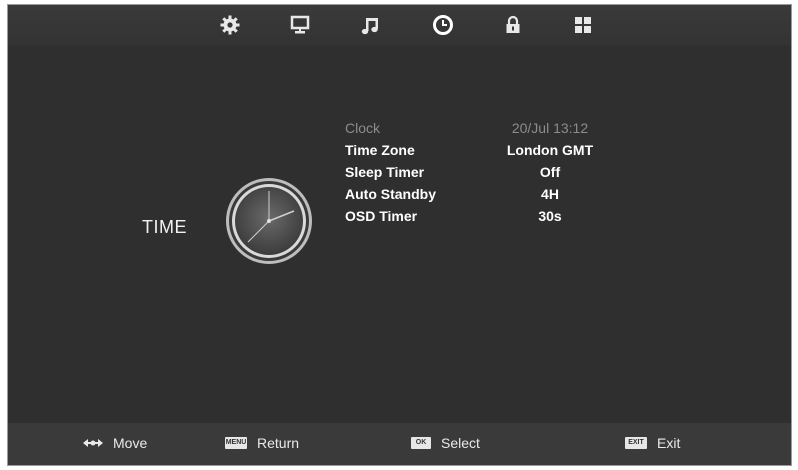  What do you see at coordinates (550, 150) in the screenshot?
I see `time-zone-value: London GMT` at bounding box center [550, 150].